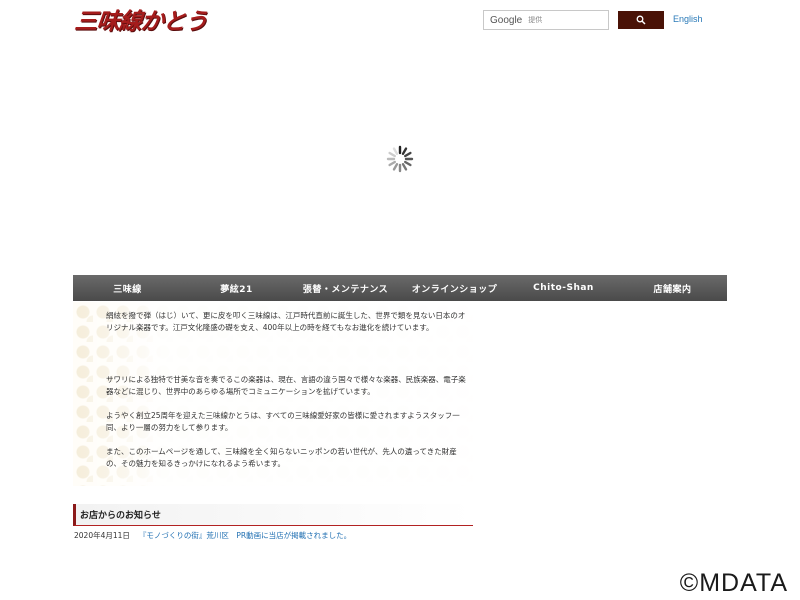 The image size is (800, 600). I want to click on nav-item-store-info: 店舗案内, so click(672, 288).